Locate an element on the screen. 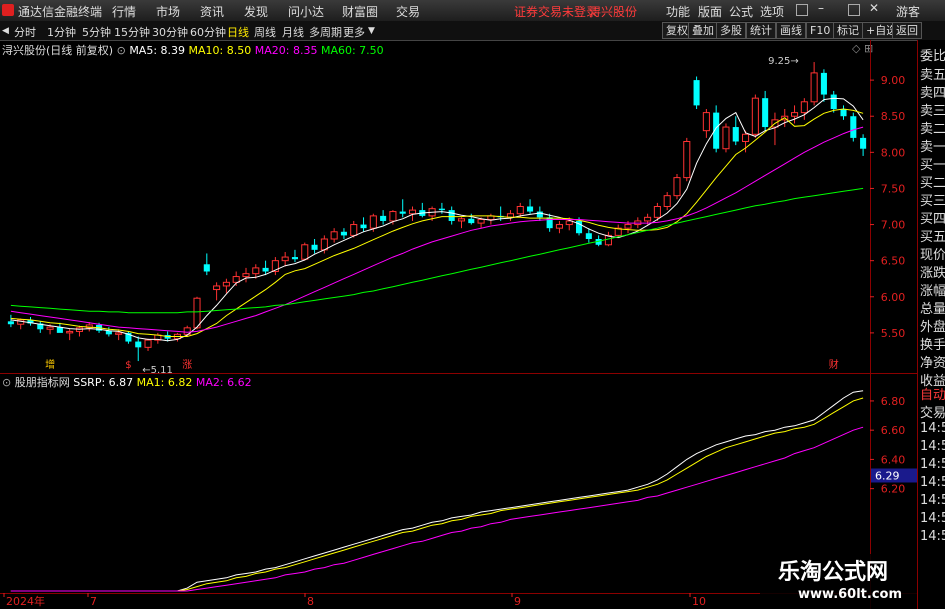  y-tick-label: 6.50 is located at coordinates (893, 261).